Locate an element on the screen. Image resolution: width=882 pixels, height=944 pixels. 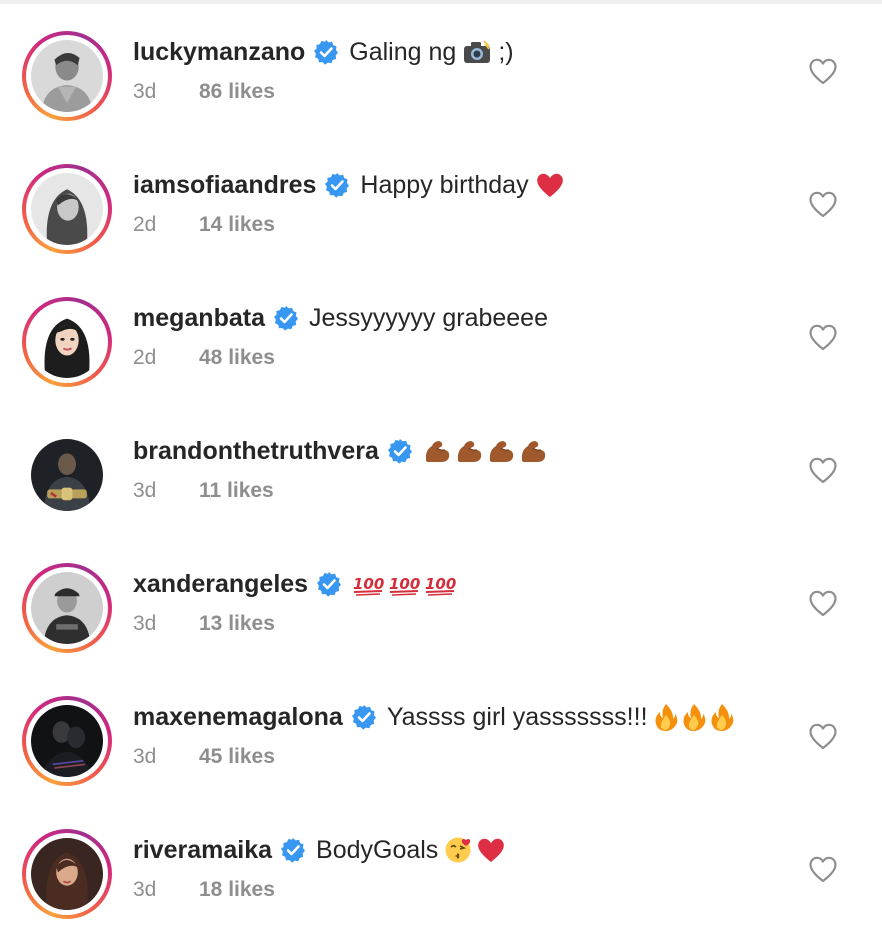
username-link: iamsofiaandres is located at coordinates (224, 185).